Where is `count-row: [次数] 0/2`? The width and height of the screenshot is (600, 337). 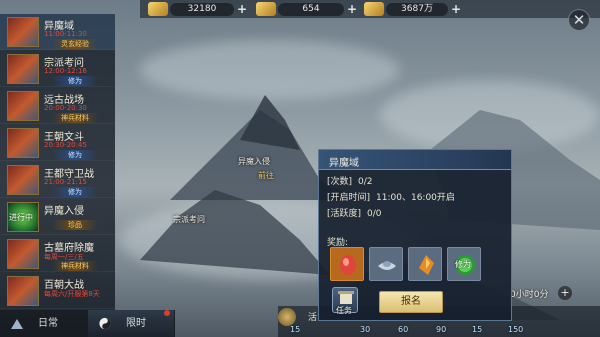
count-row: [次数] 0/2 is located at coordinates (353, 180).